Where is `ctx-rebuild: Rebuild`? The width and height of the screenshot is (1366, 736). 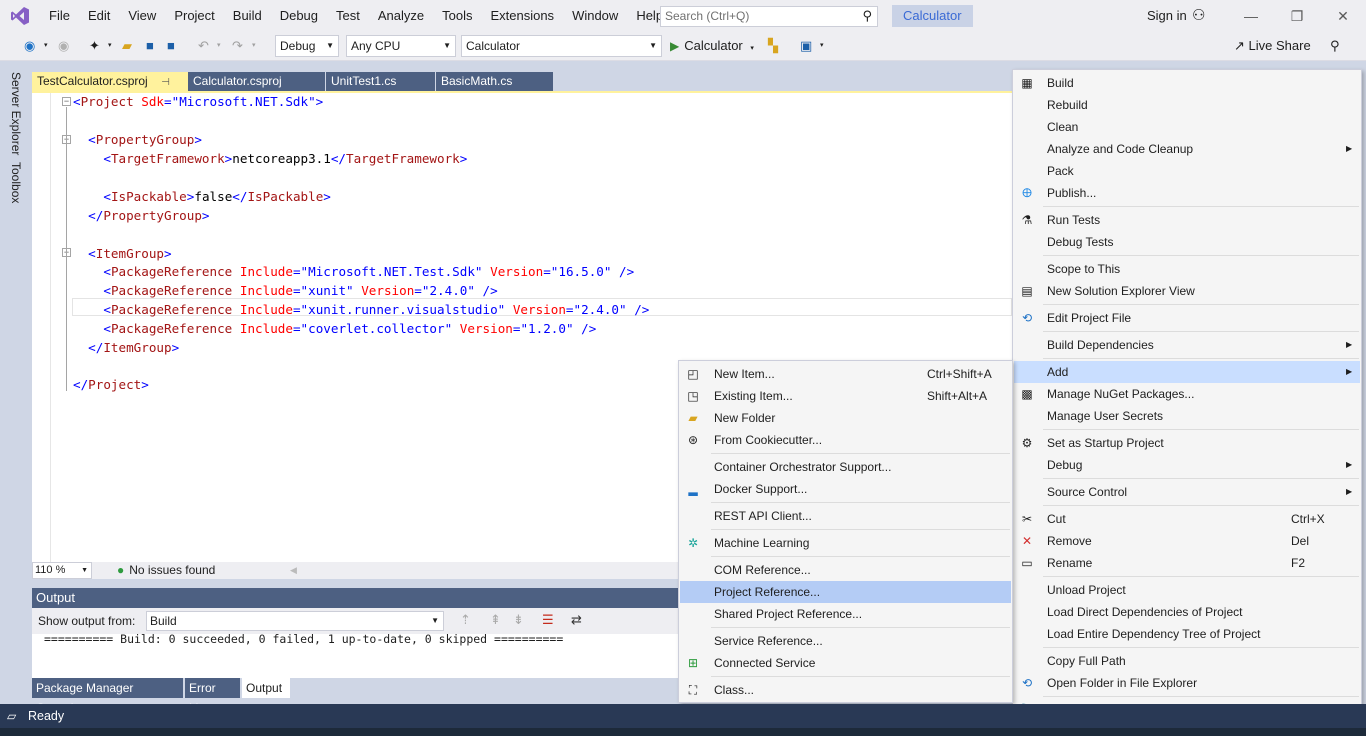
ctx-rebuild: Rebuild is located at coordinates (1187, 105).